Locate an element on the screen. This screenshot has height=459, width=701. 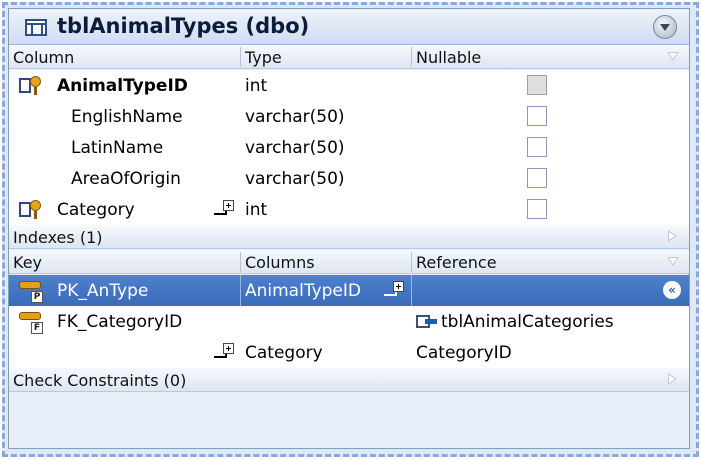
columns-header-label: Columns is located at coordinates (280, 262).